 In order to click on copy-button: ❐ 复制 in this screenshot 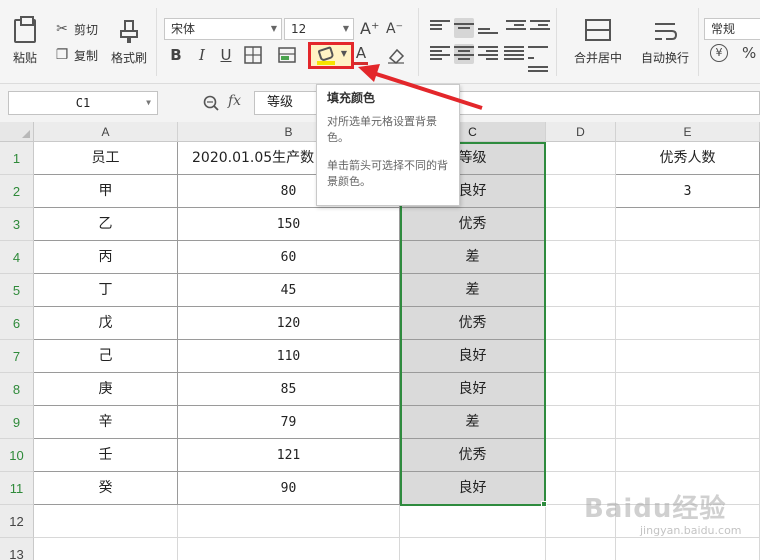, I will do `click(76, 55)`.